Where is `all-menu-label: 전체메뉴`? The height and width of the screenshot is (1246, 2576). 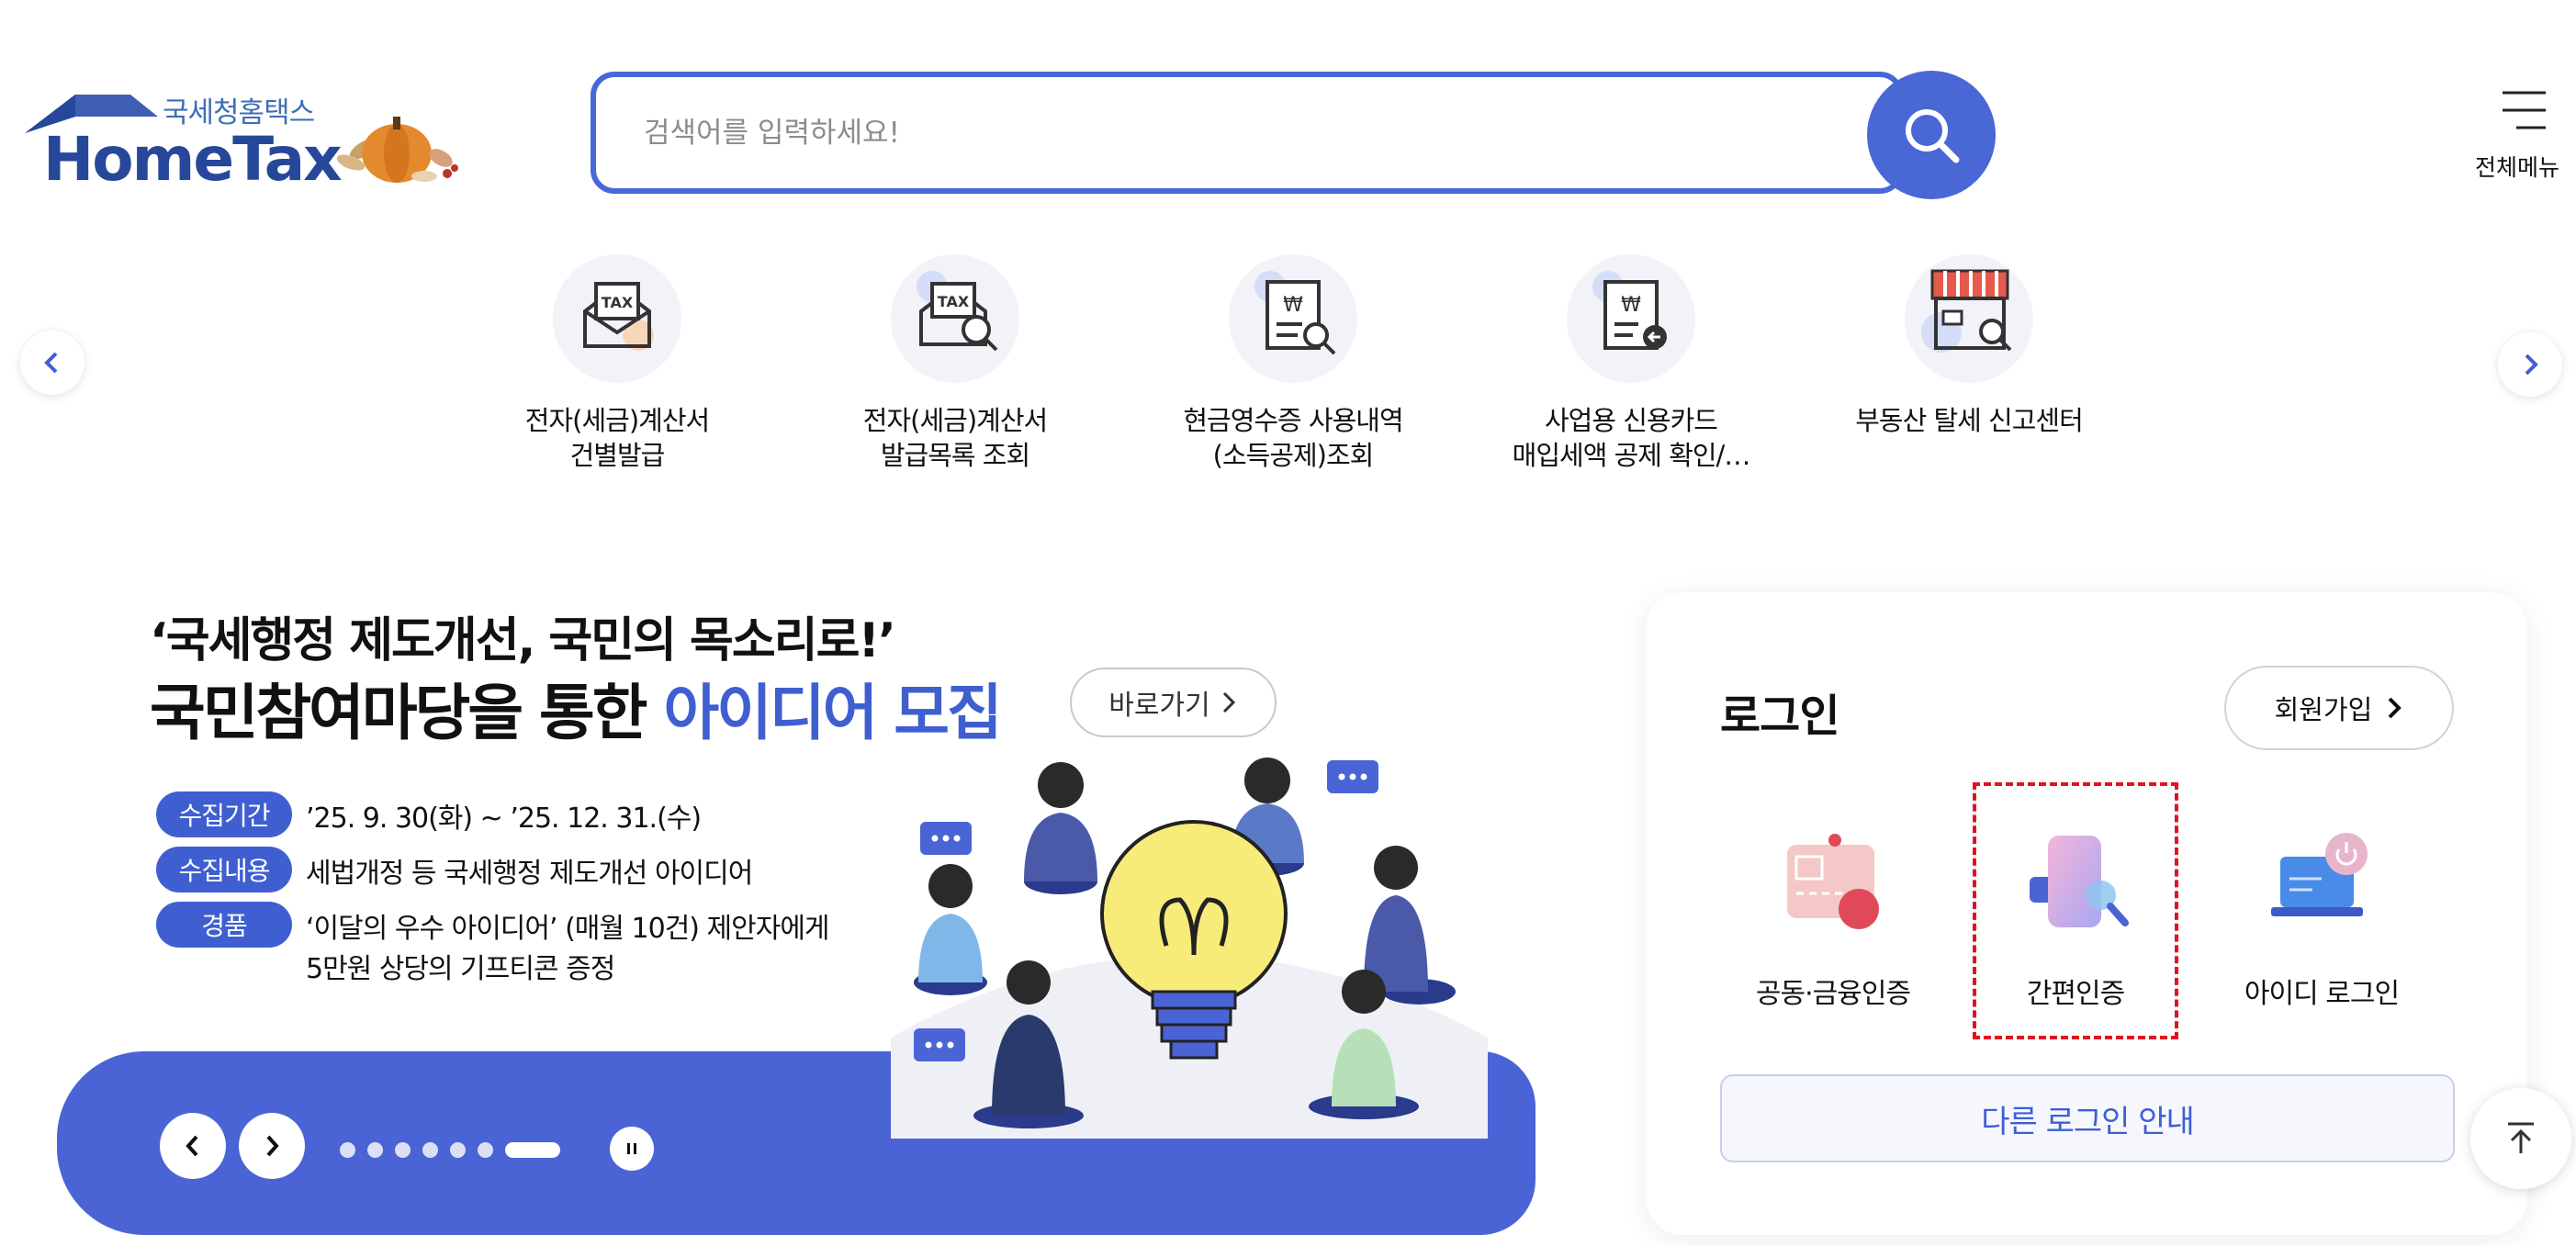
all-menu-label: 전체메뉴 is located at coordinates (2517, 167).